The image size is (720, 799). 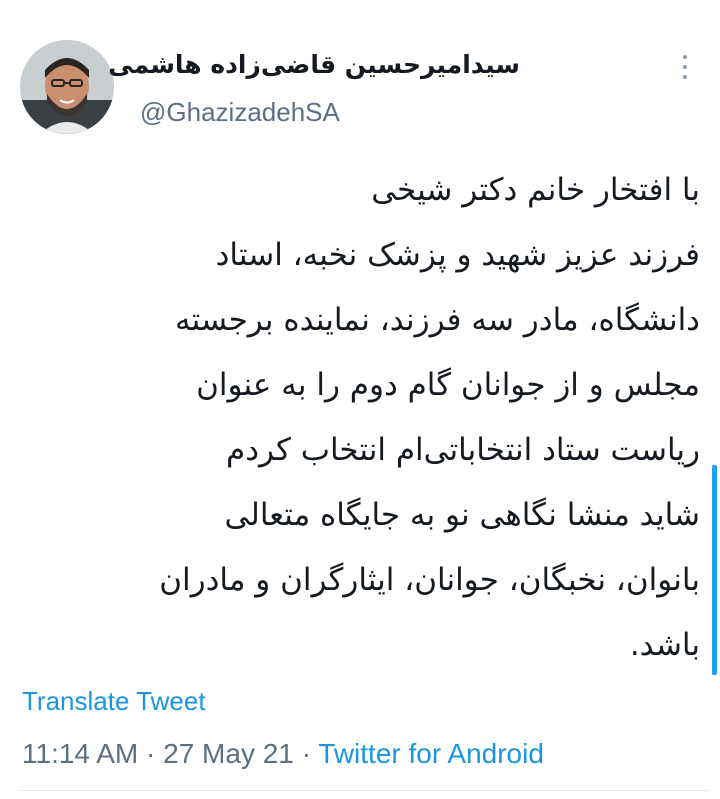 What do you see at coordinates (714, 570) in the screenshot?
I see `scrollbar` at bounding box center [714, 570].